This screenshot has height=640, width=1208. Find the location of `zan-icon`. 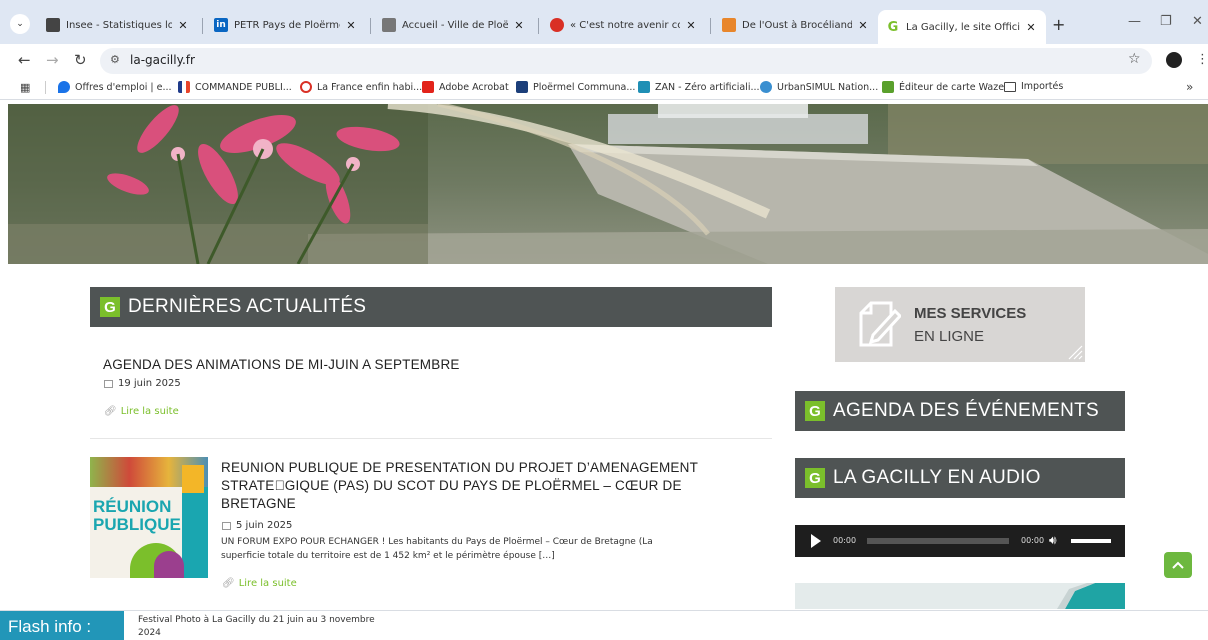

zan-icon is located at coordinates (644, 87).